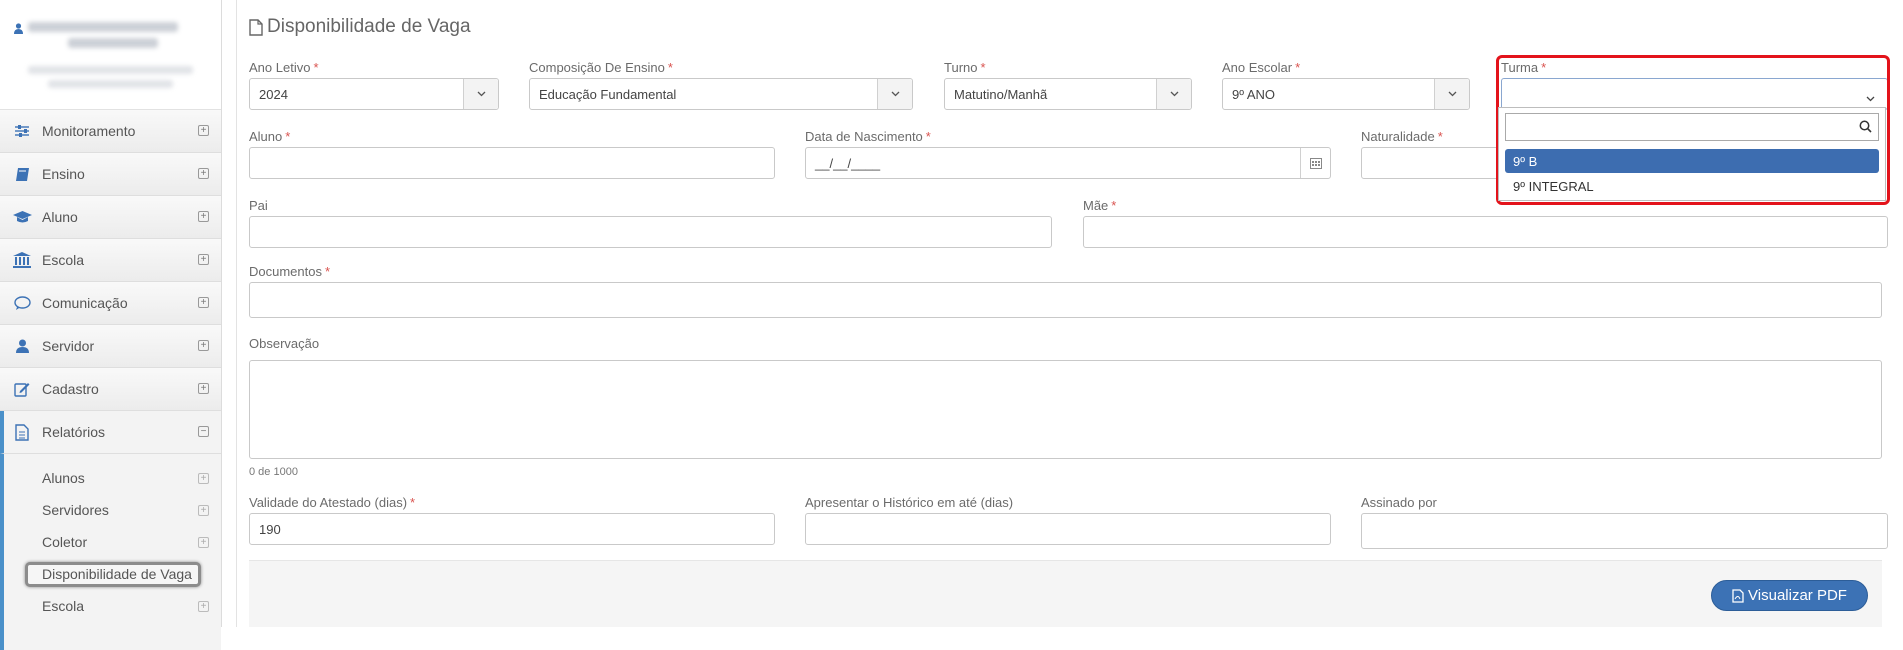 This screenshot has width=1903, height=650. I want to click on submenu-label: Coletor, so click(65, 542).